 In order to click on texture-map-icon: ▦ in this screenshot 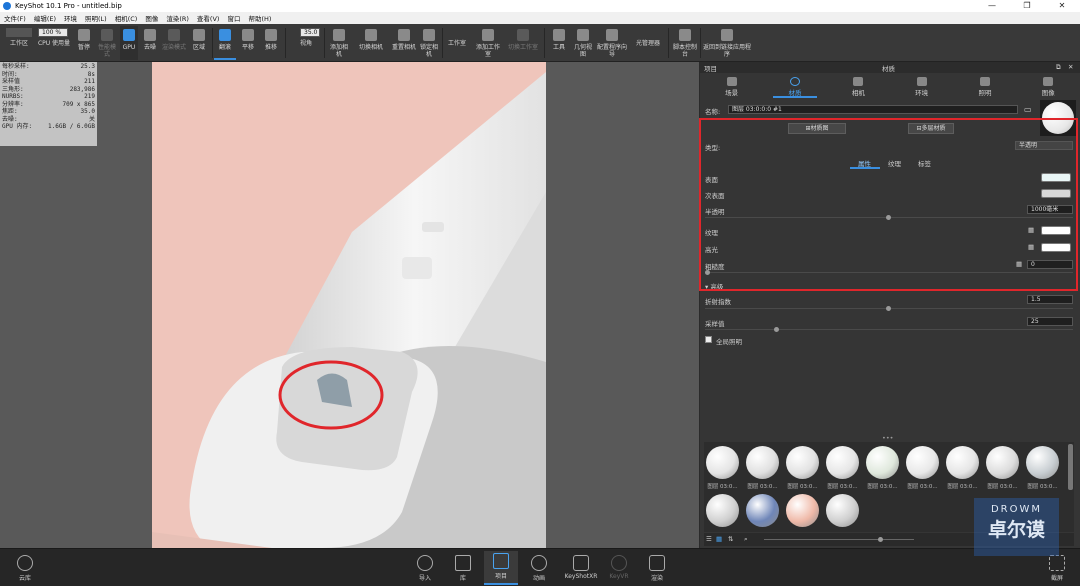, I will do `click(1031, 230)`.